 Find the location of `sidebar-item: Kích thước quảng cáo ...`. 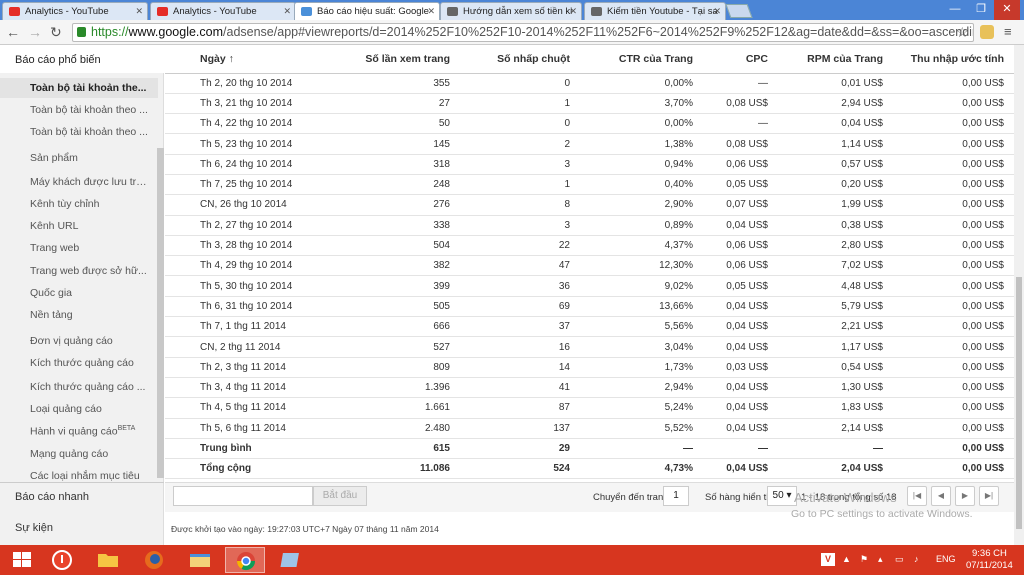

sidebar-item: Kích thước quảng cáo ... is located at coordinates (89, 387).